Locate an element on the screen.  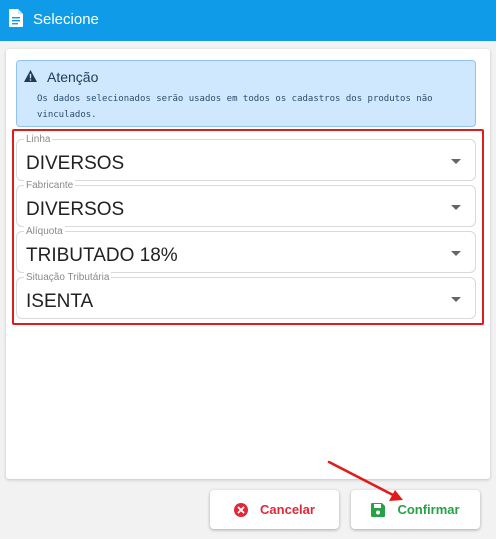
linha-select: Linha DIVERSOS is located at coordinates (246, 157).